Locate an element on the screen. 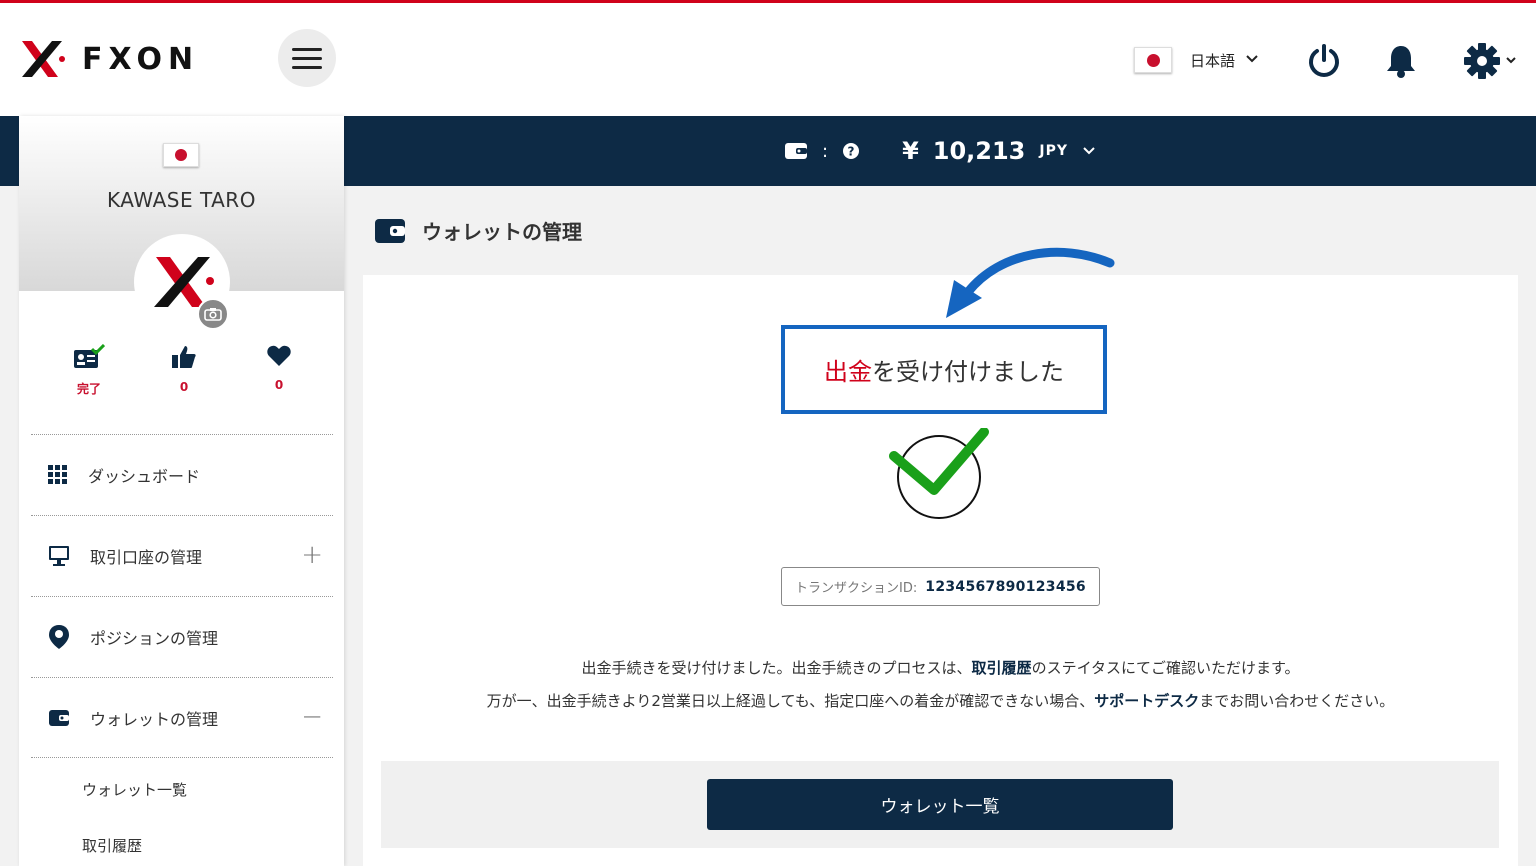 This screenshot has width=1536, height=866. top-header: FXON 日本語 is located at coordinates (768, 59).